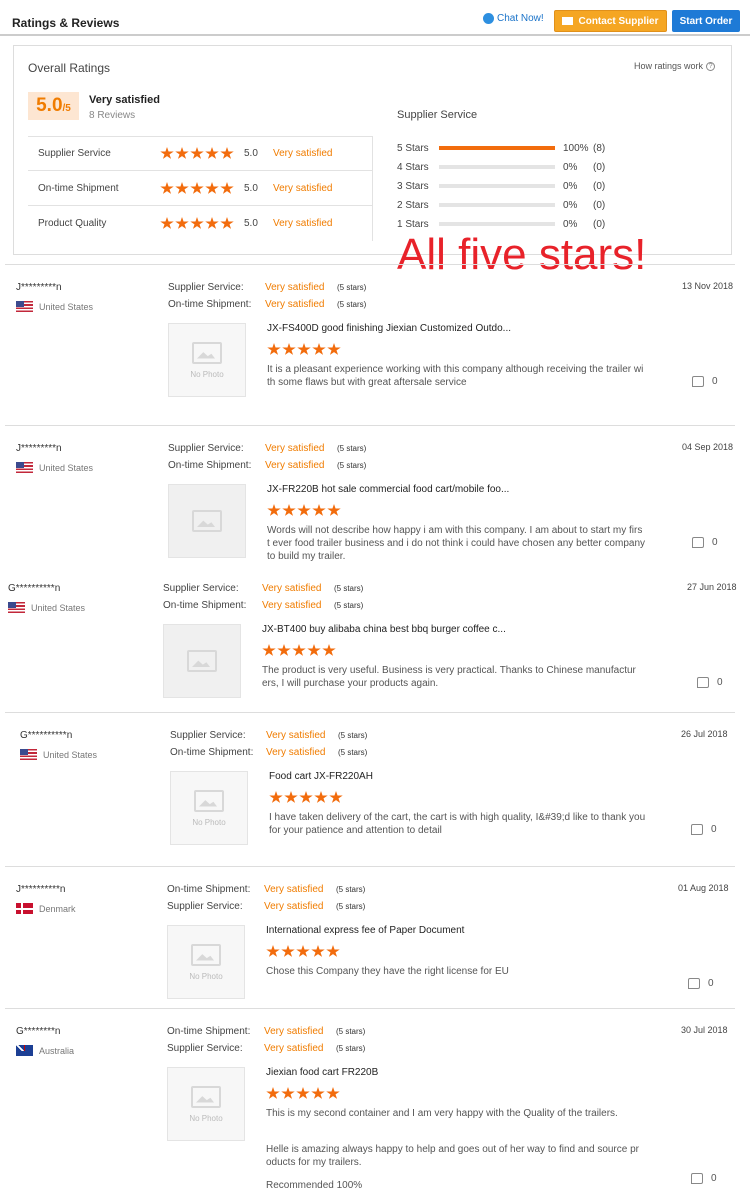  I want to click on how-ratings-work-label: How ratings work, so click(669, 66).